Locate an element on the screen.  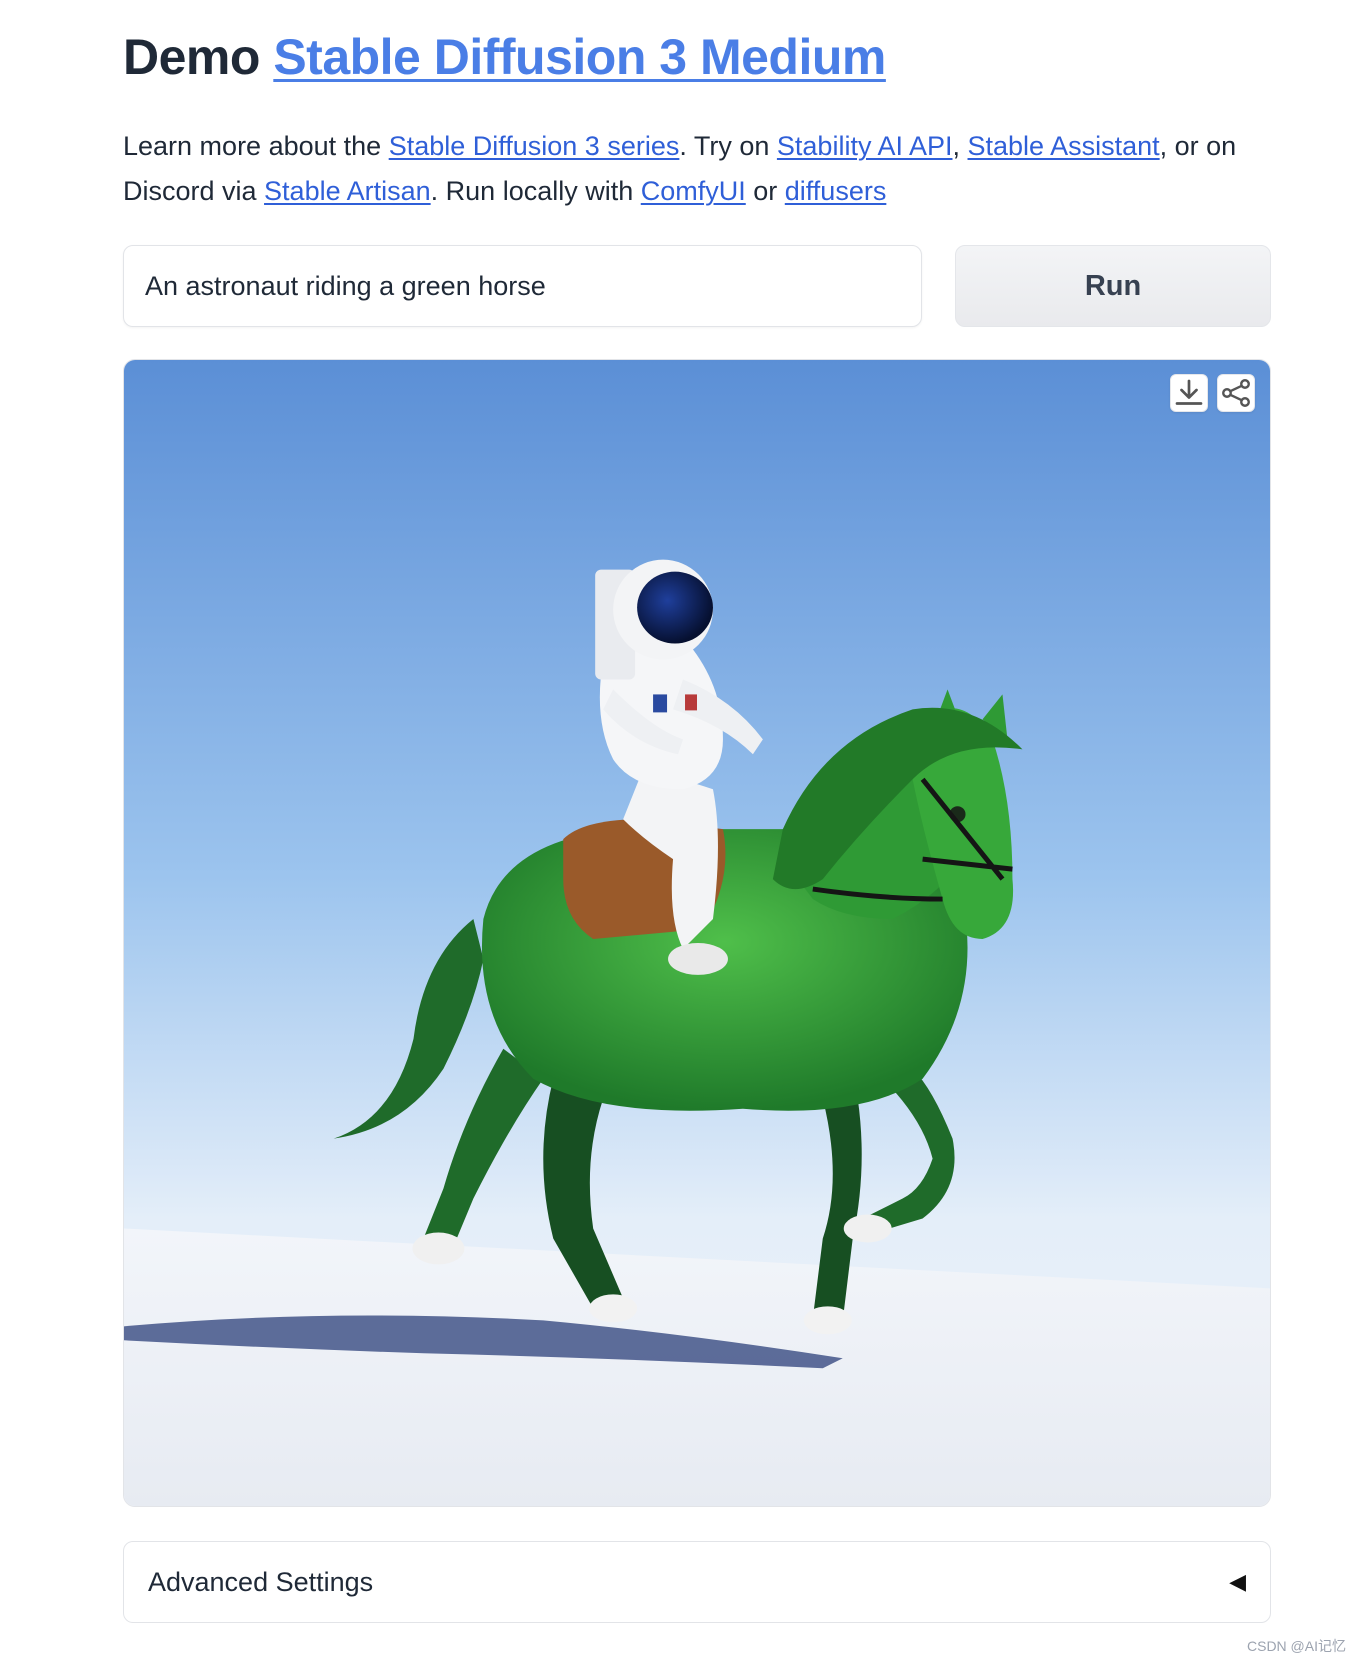
intro-text-5: . Run locally with is located at coordinates (535, 191).